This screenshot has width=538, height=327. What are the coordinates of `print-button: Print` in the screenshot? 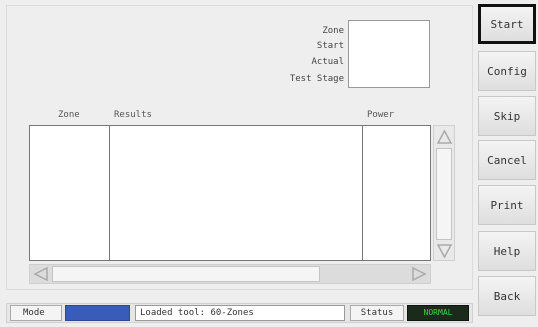 It's located at (507, 205).